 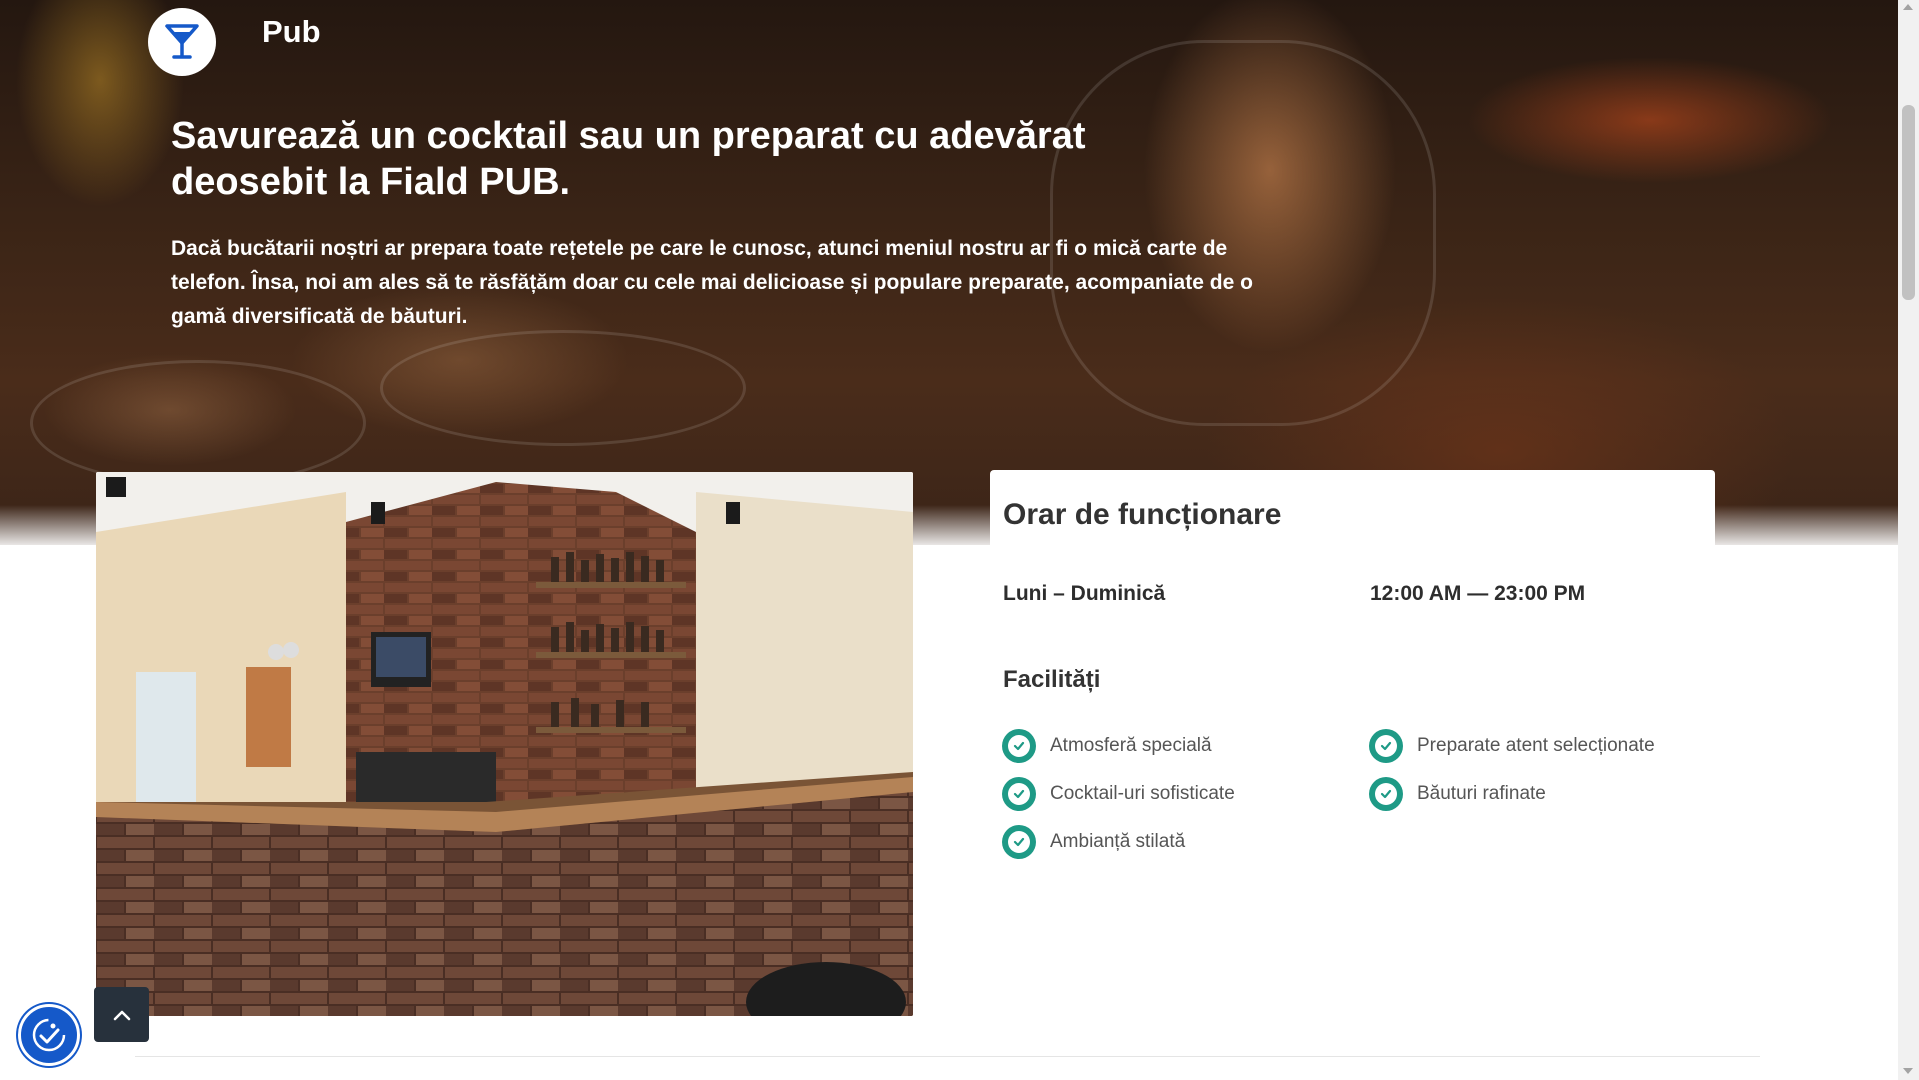 I want to click on facility-label: Cocktail-uri sofisticate, so click(x=1142, y=793).